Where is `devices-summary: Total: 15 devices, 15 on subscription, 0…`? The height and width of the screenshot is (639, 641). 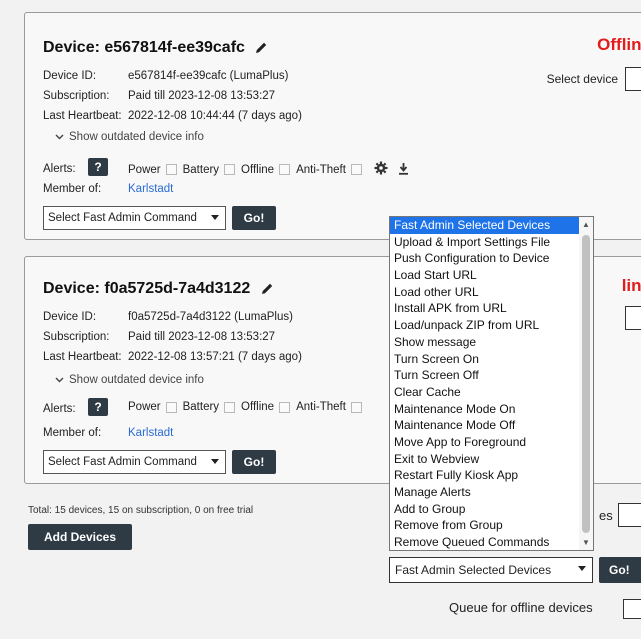
devices-summary: Total: 15 devices, 15 on subscription, 0… is located at coordinates (141, 510).